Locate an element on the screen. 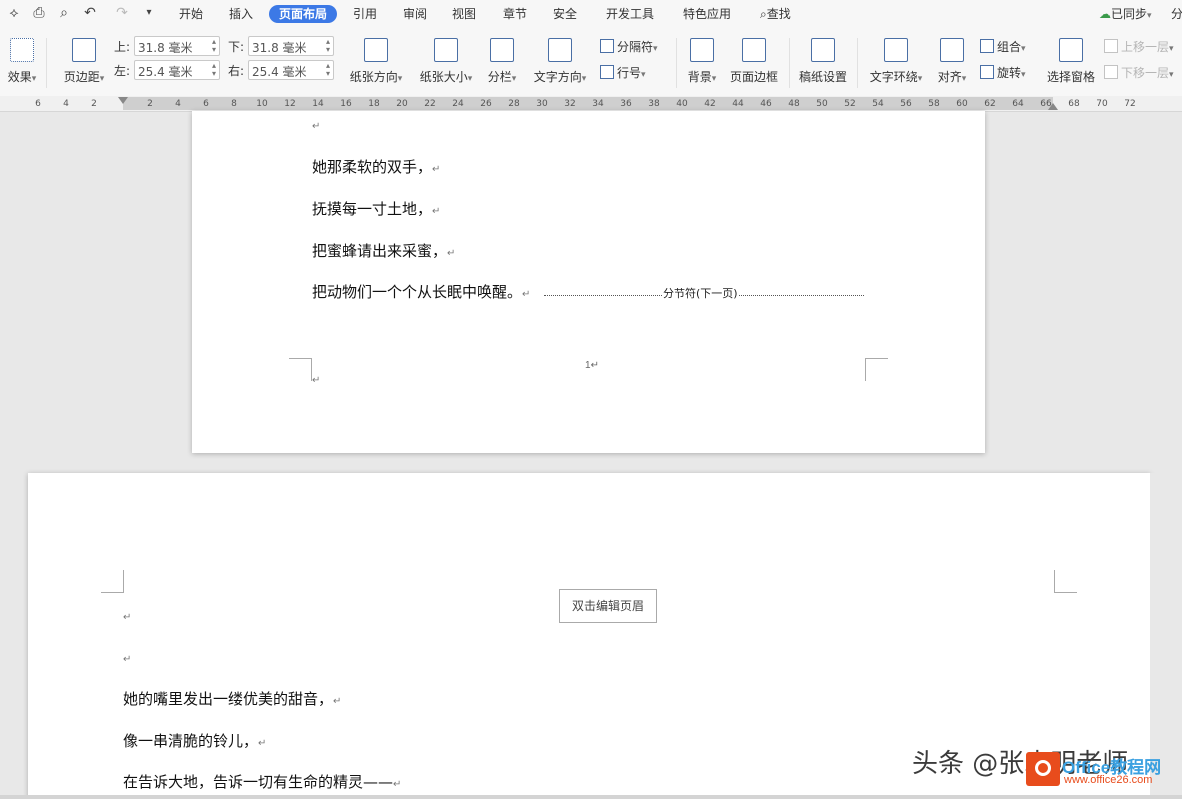 This screenshot has height=799, width=1182. effects-icon is located at coordinates (22, 50).